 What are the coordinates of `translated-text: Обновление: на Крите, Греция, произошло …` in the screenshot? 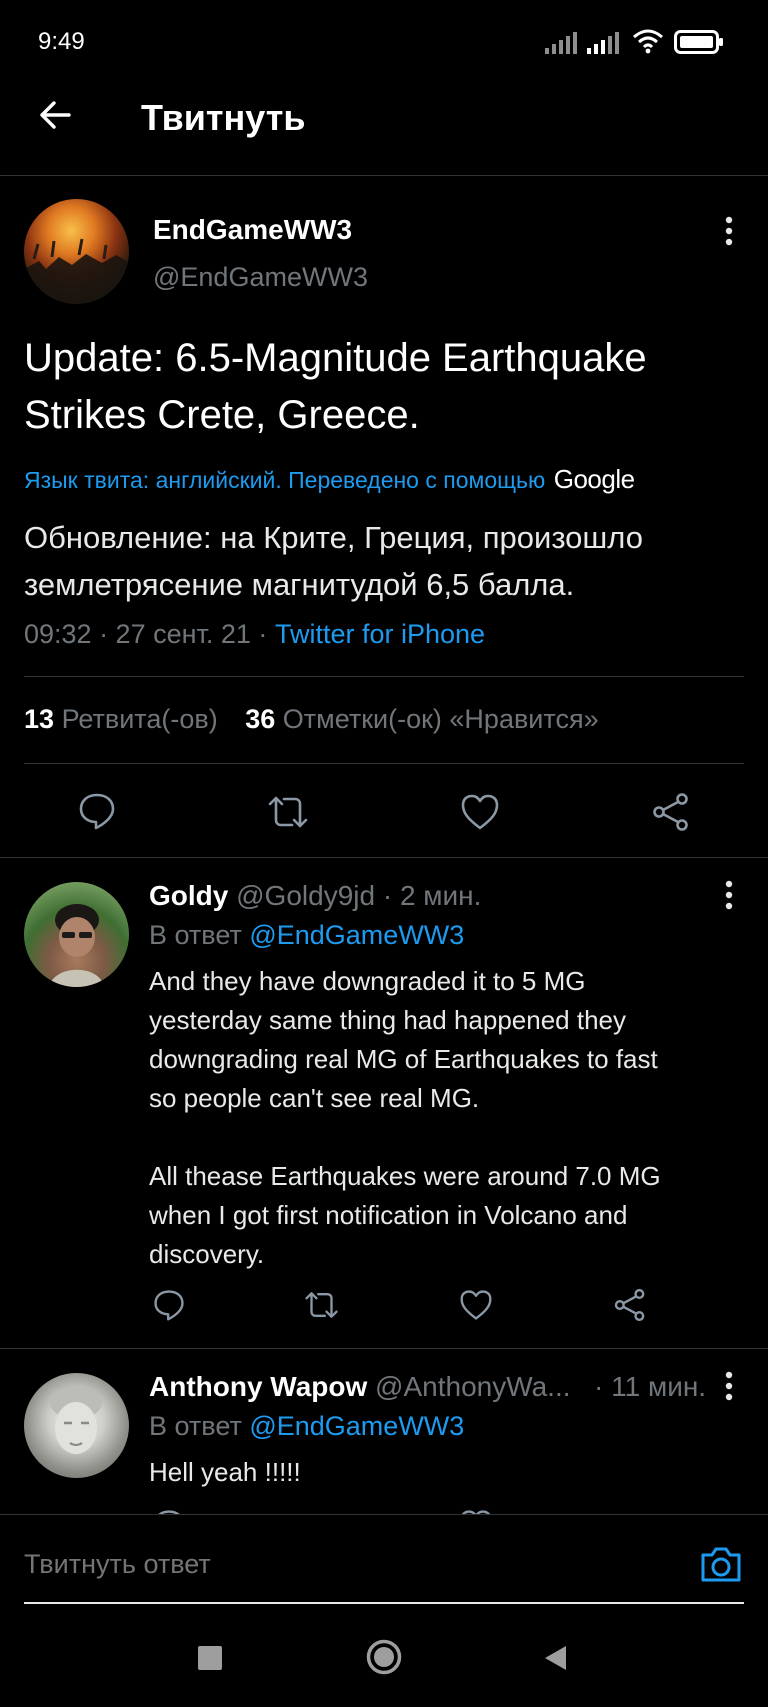 It's located at (333, 561).